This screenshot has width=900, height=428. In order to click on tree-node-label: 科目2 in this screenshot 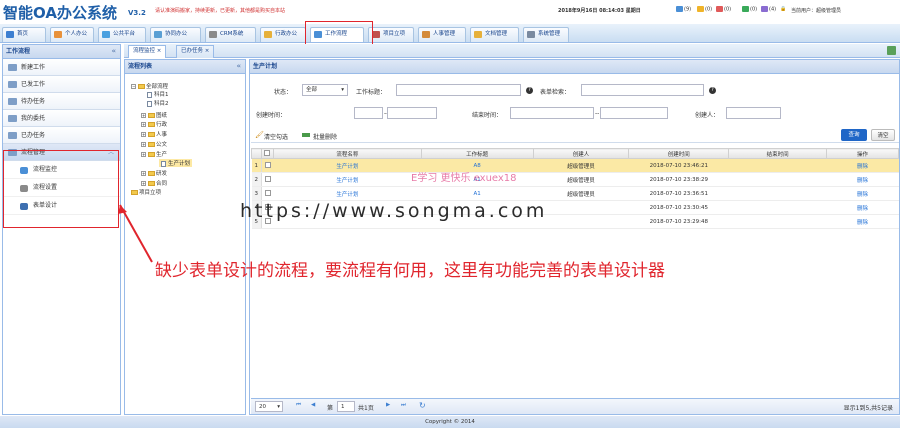, I will do `click(161, 104)`.